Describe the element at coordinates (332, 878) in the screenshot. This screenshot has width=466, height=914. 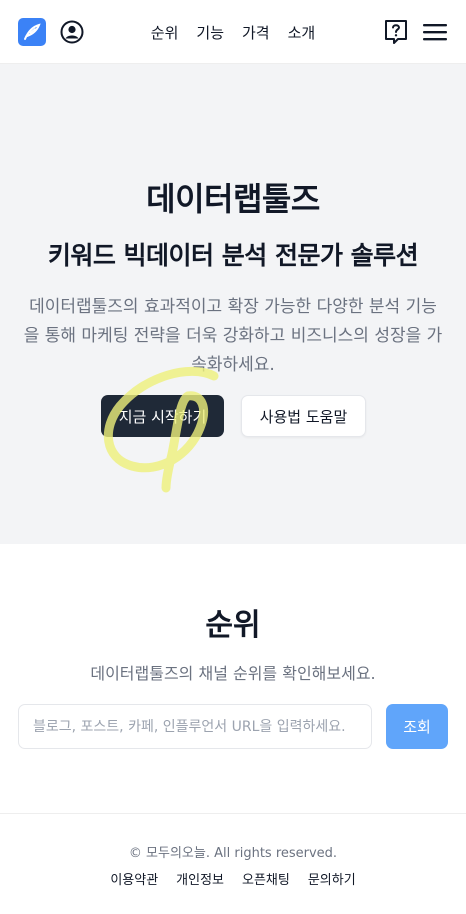
I see `contact-link: 문의하기` at that location.